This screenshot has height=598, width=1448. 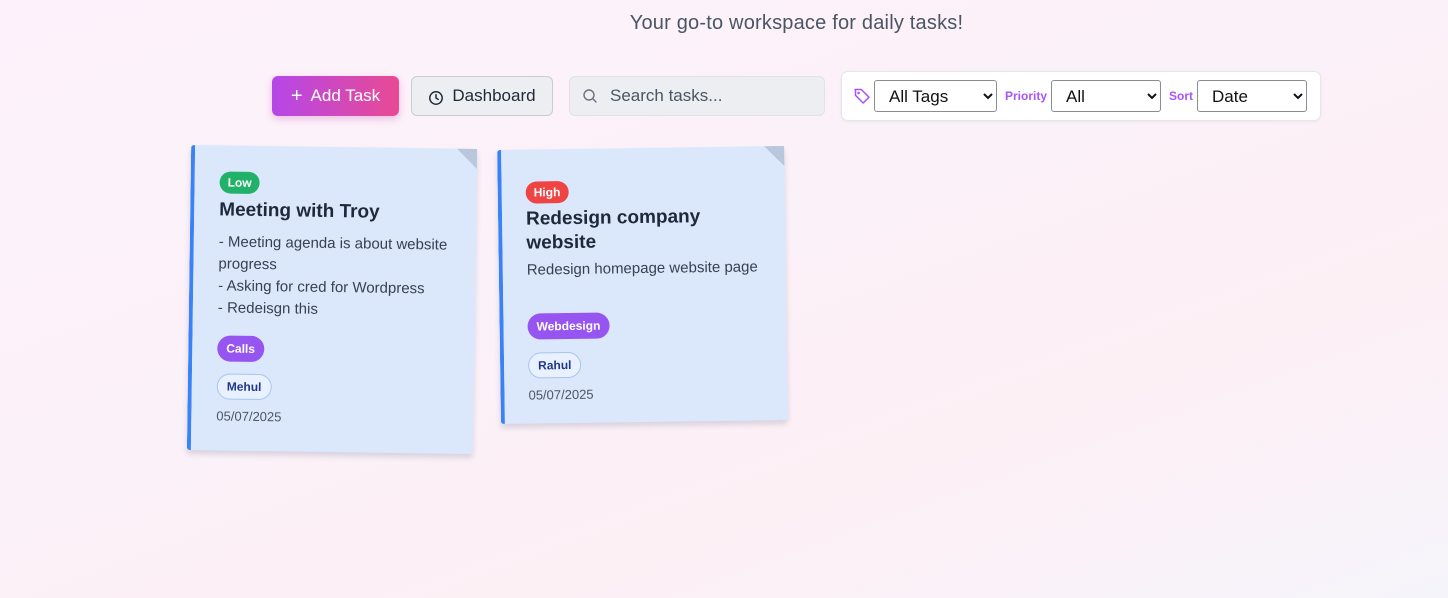 What do you see at coordinates (935, 96) in the screenshot?
I see `tags-filter-select: All Tags` at bounding box center [935, 96].